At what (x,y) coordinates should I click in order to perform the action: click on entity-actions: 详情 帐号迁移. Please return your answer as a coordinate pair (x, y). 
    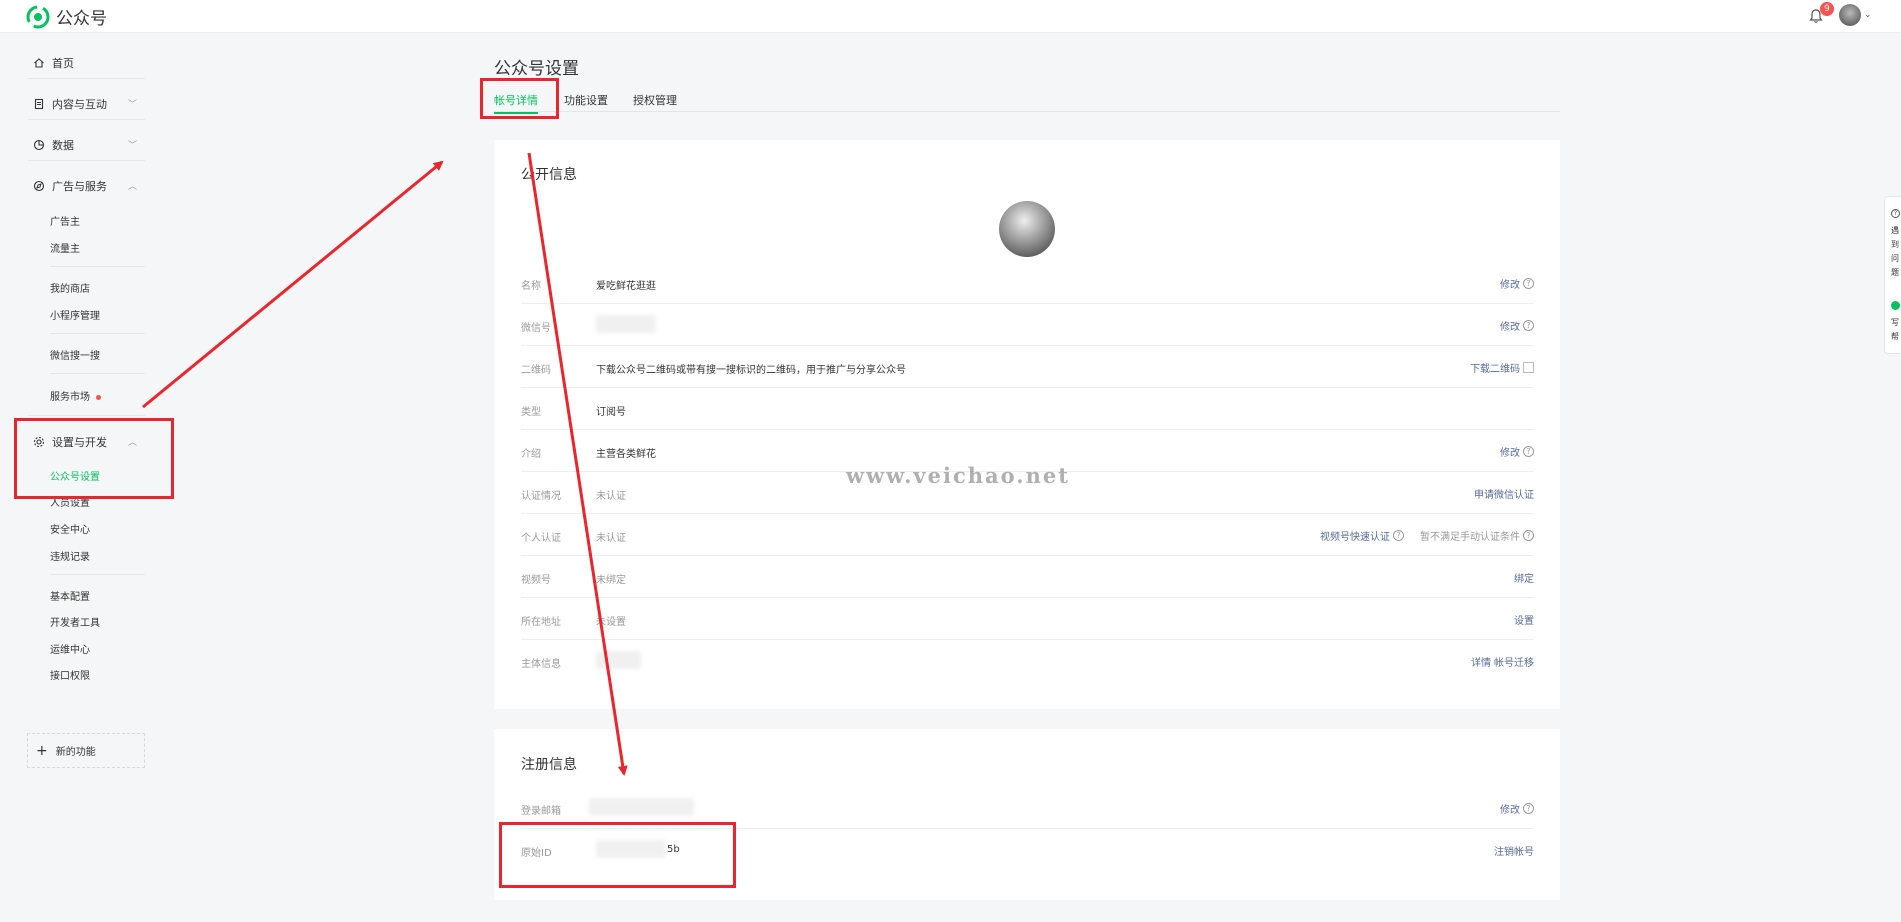
    Looking at the image, I should click on (1502, 661).